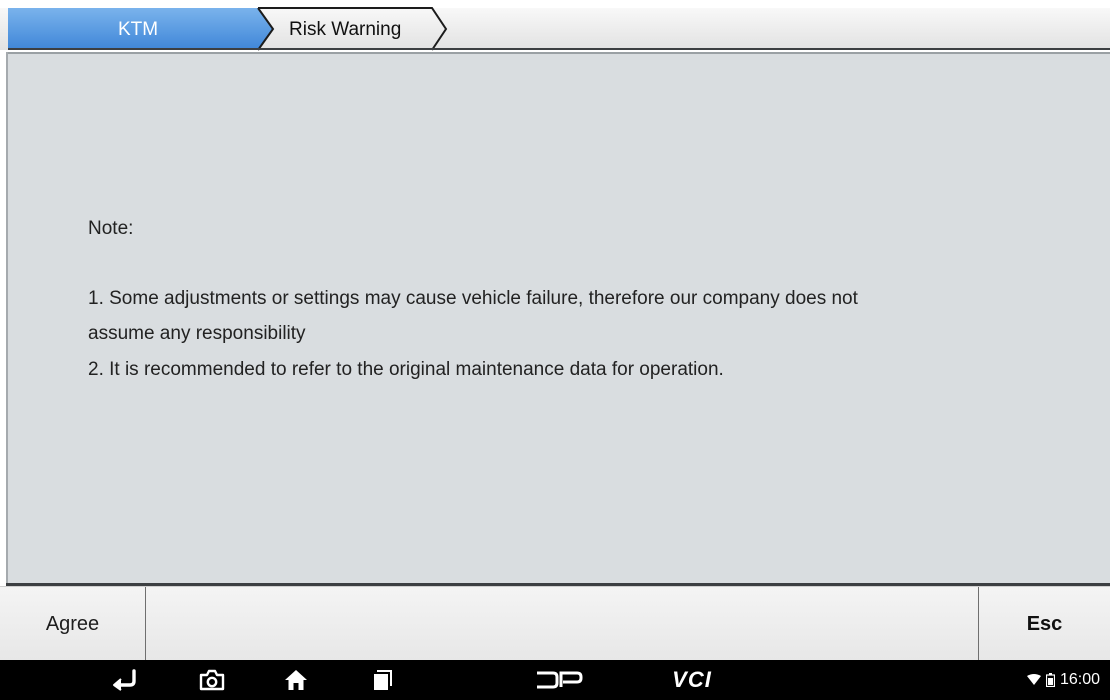 The height and width of the screenshot is (700, 1110). Describe the element at coordinates (555, 29) in the screenshot. I see `breadcrumb-shapes` at that location.